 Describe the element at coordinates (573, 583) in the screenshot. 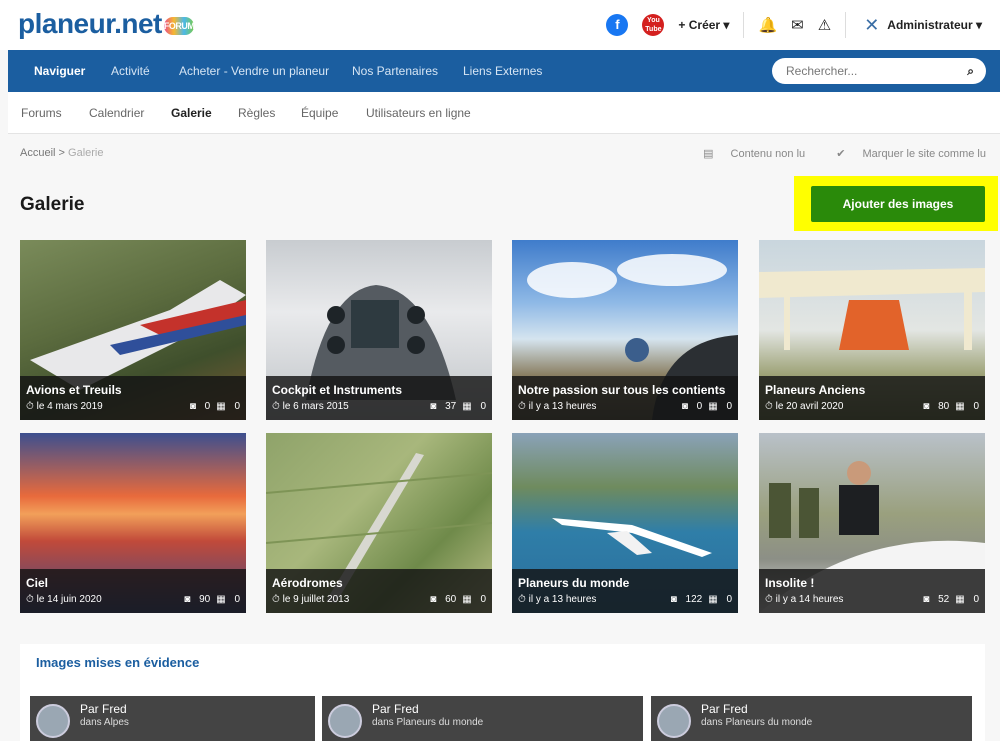

I see `album-name: Planeurs du monde` at that location.